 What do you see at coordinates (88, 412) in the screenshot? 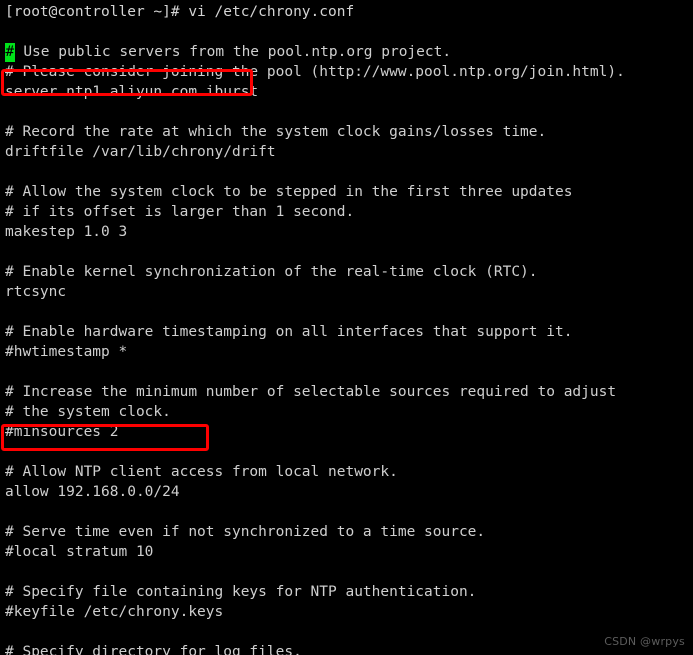
I see `config-line-the-system-clock: # the system clock.` at bounding box center [88, 412].